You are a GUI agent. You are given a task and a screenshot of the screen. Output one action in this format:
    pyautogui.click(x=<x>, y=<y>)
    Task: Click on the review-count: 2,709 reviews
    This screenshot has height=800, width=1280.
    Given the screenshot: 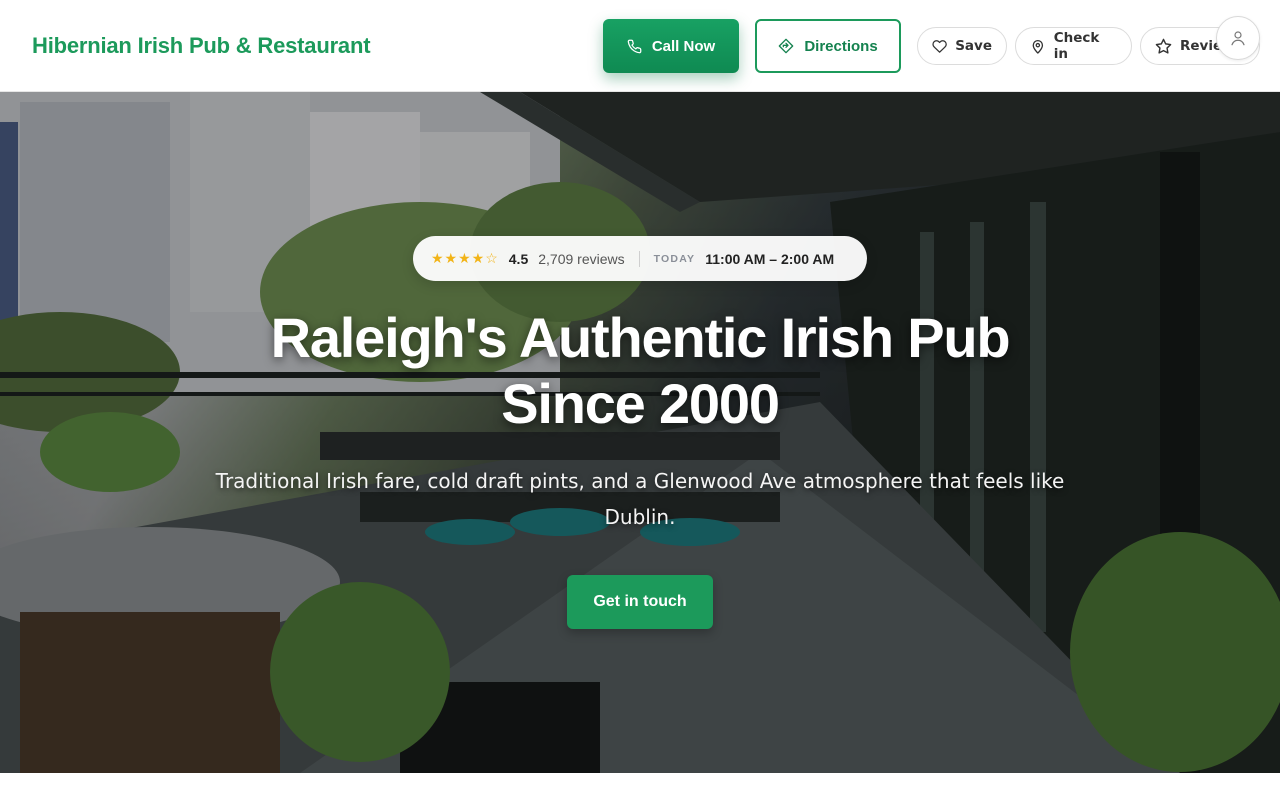 What is the action you would take?
    pyautogui.click(x=581, y=259)
    